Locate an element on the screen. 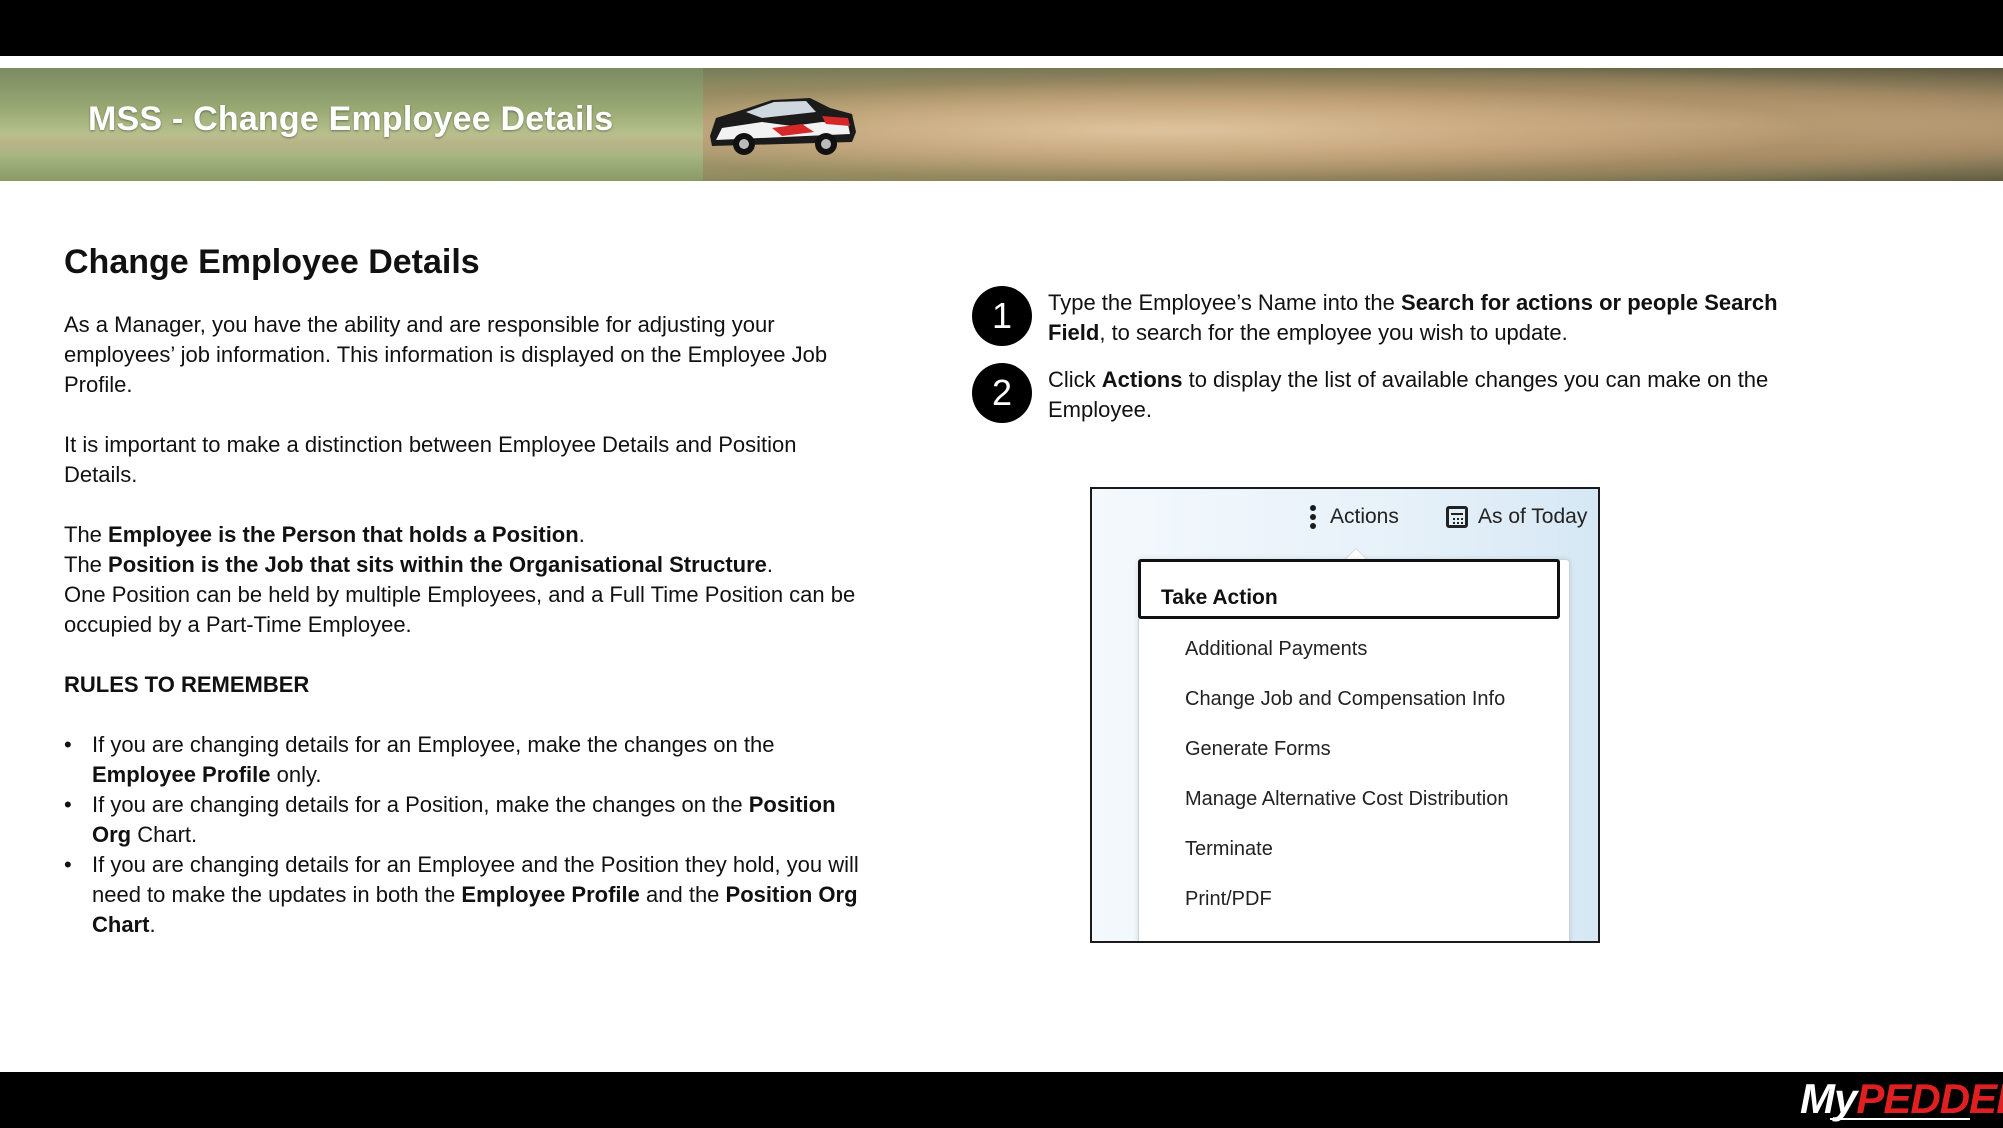 This screenshot has height=1128, width=2003. as-of-label: As of Today is located at coordinates (1533, 516).